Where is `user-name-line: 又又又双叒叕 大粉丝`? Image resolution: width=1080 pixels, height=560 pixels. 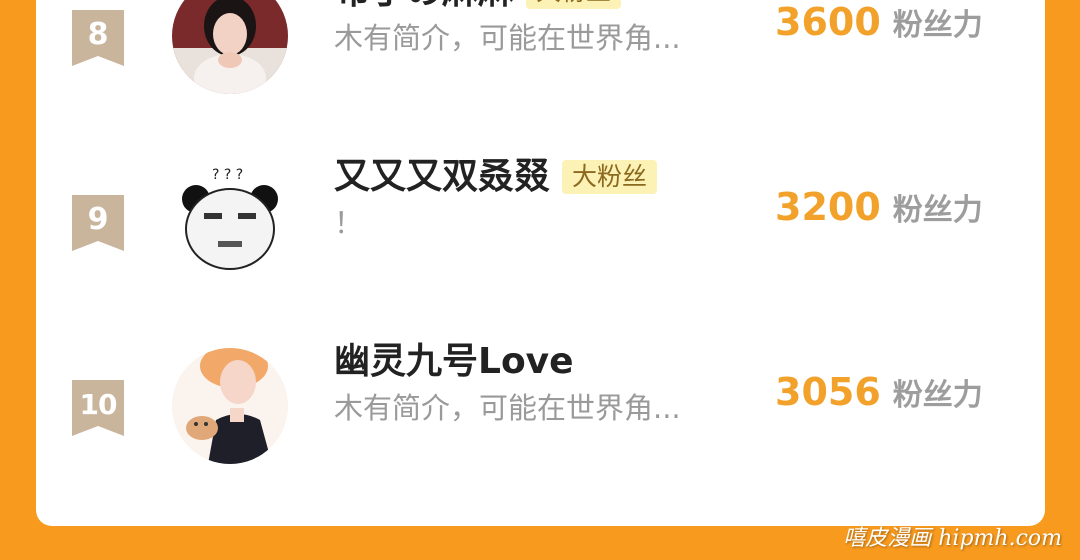
user-name-line: 又又又双叒叕 大粉丝 is located at coordinates (496, 177).